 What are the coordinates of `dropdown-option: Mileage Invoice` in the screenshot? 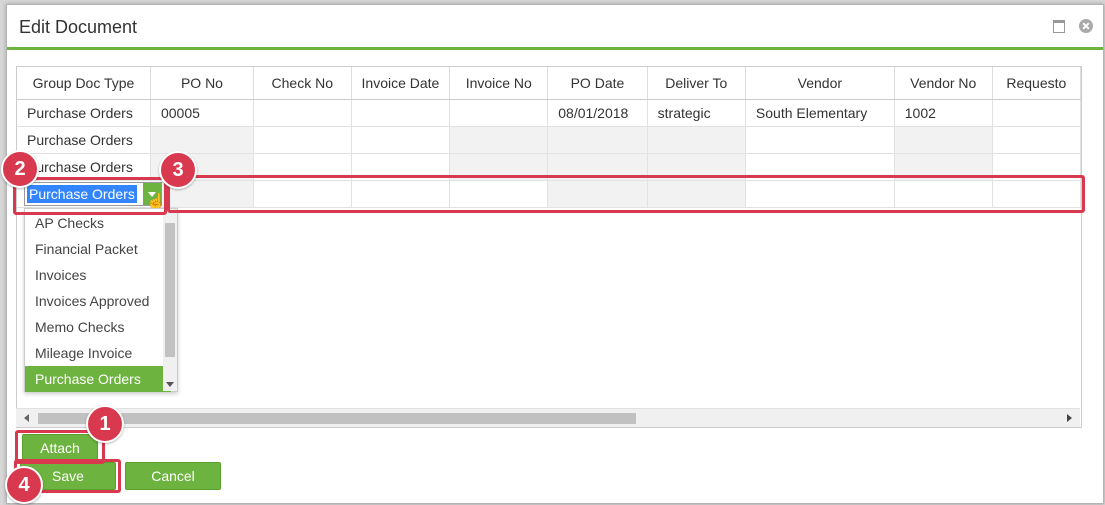 It's located at (98, 353).